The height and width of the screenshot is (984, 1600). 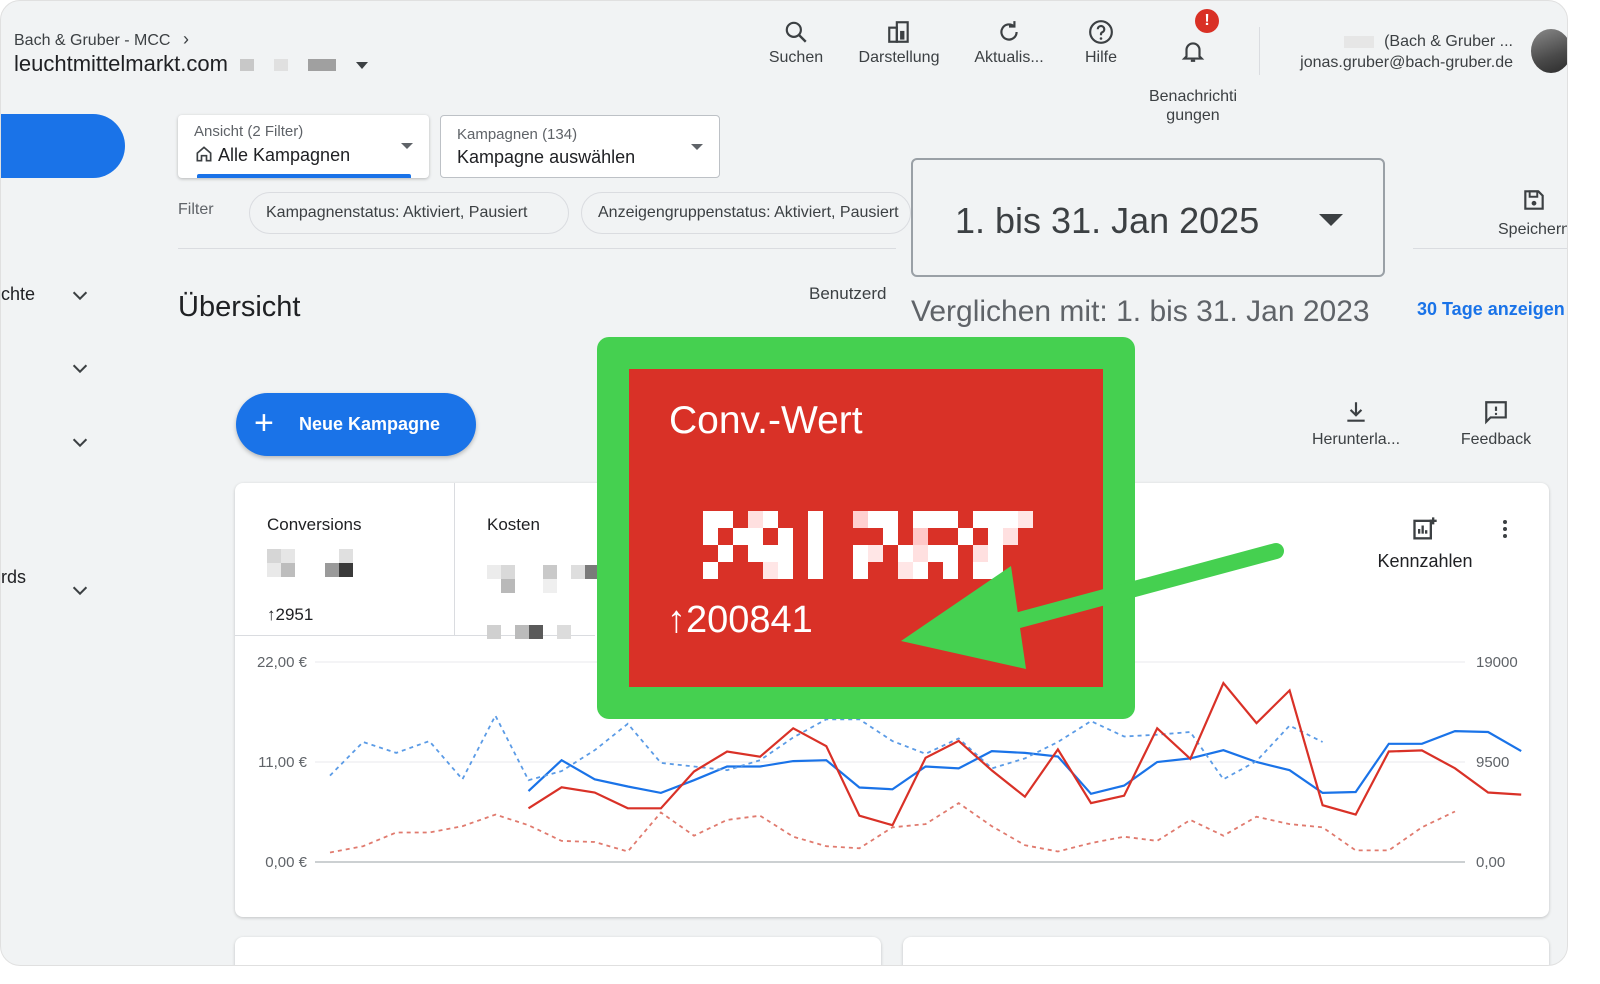 What do you see at coordinates (185, 39) in the screenshot?
I see `chevron-right-icon: ›` at bounding box center [185, 39].